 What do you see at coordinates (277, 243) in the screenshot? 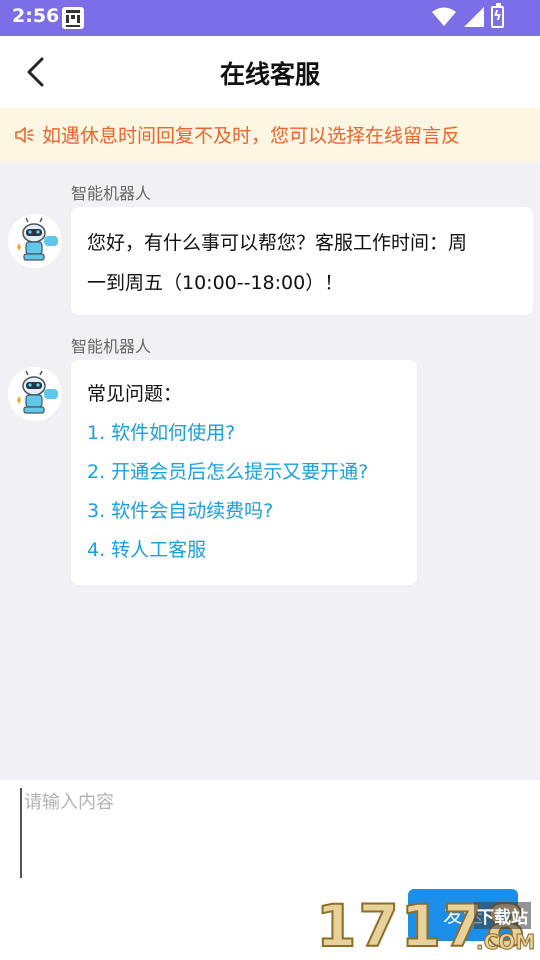
I see `message-text-line: 您好，有什么事可以帮您？客服工作时间：周` at bounding box center [277, 243].